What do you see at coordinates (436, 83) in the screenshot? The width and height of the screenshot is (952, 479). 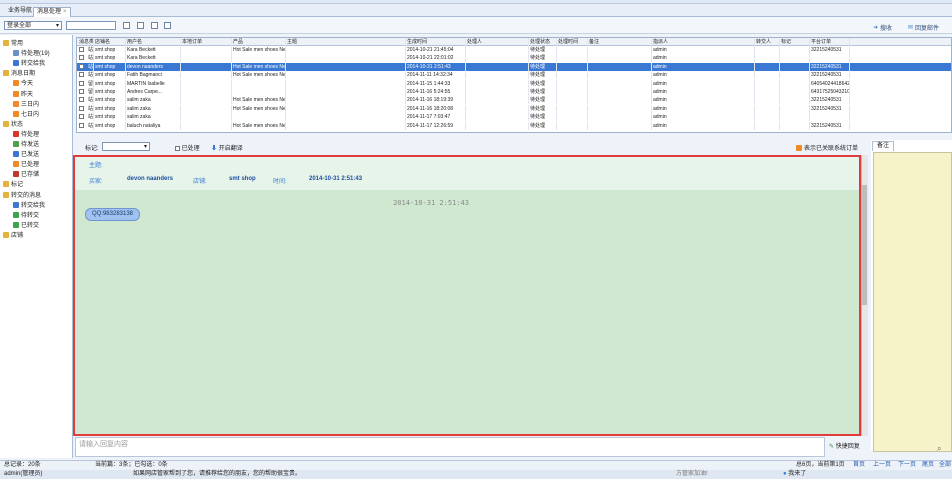 I see `table-cell: 2014-11-15 1:44:33` at bounding box center [436, 83].